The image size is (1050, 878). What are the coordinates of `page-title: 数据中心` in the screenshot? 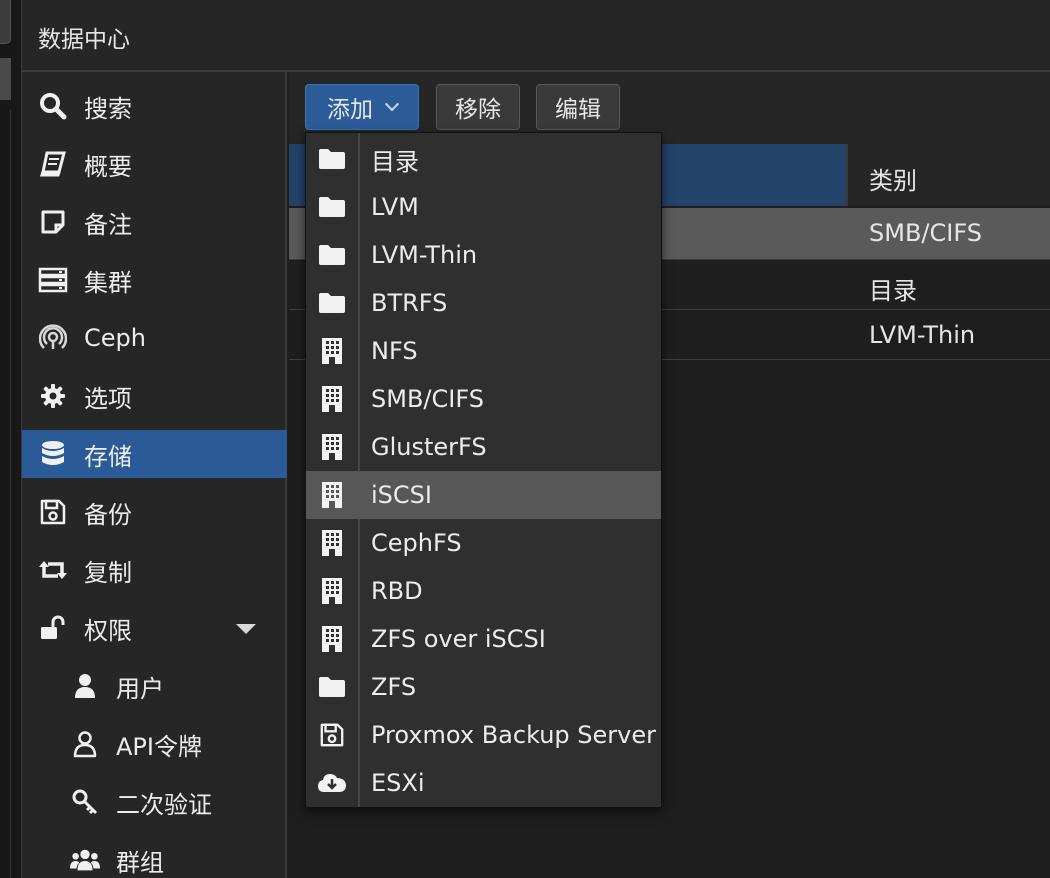 It's located at (84, 40).